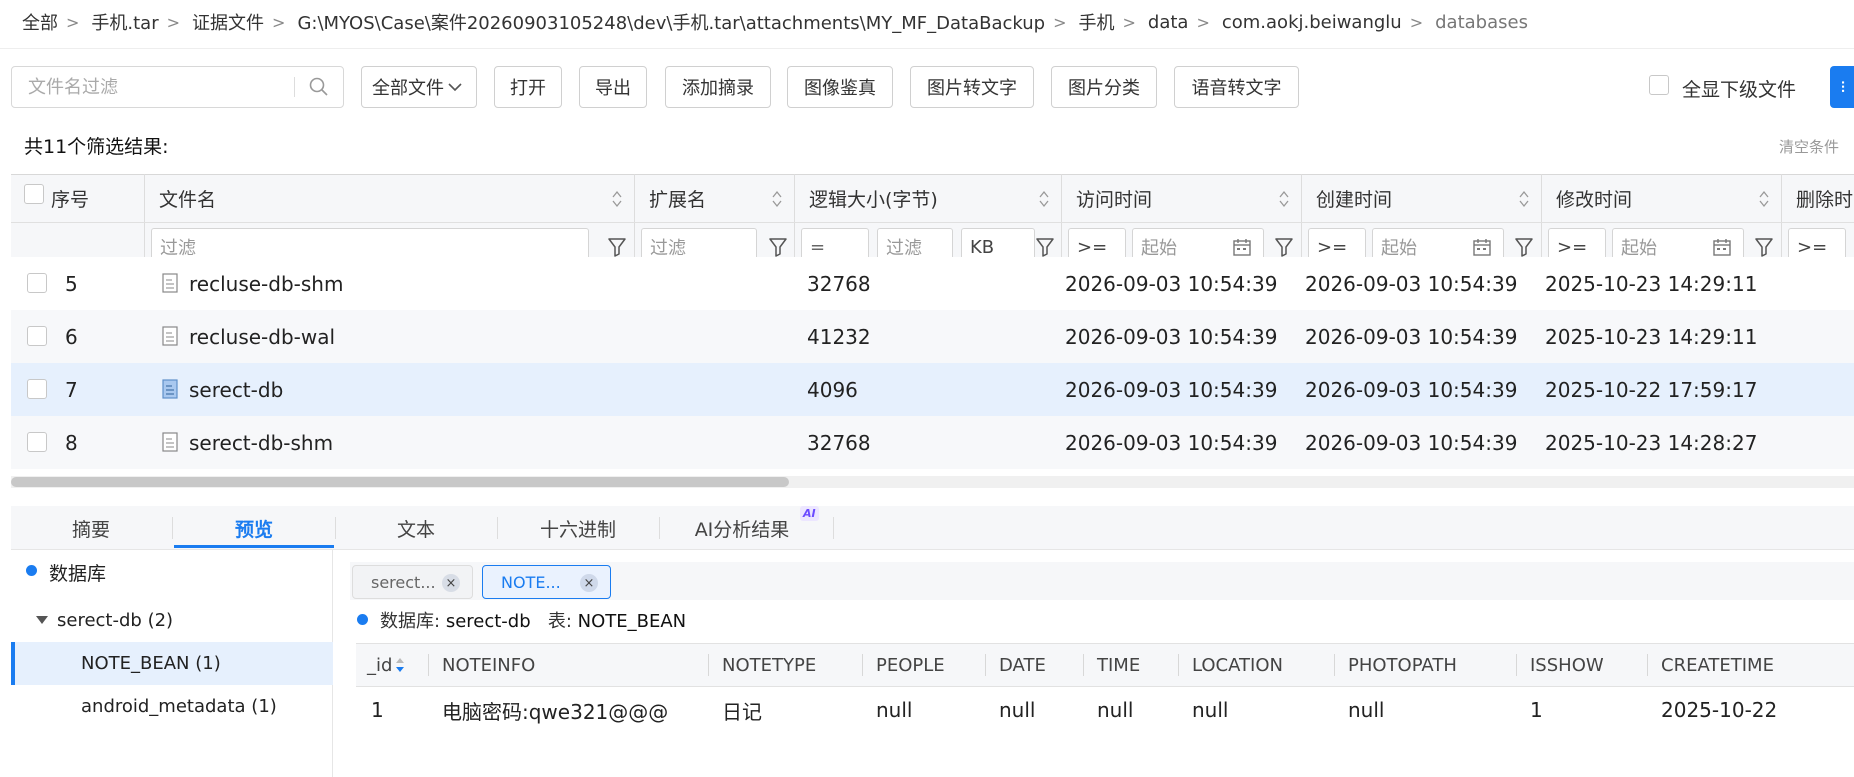 This screenshot has height=777, width=1854. What do you see at coordinates (40, 22) in the screenshot?
I see `breadcrumb-item: 全部` at bounding box center [40, 22].